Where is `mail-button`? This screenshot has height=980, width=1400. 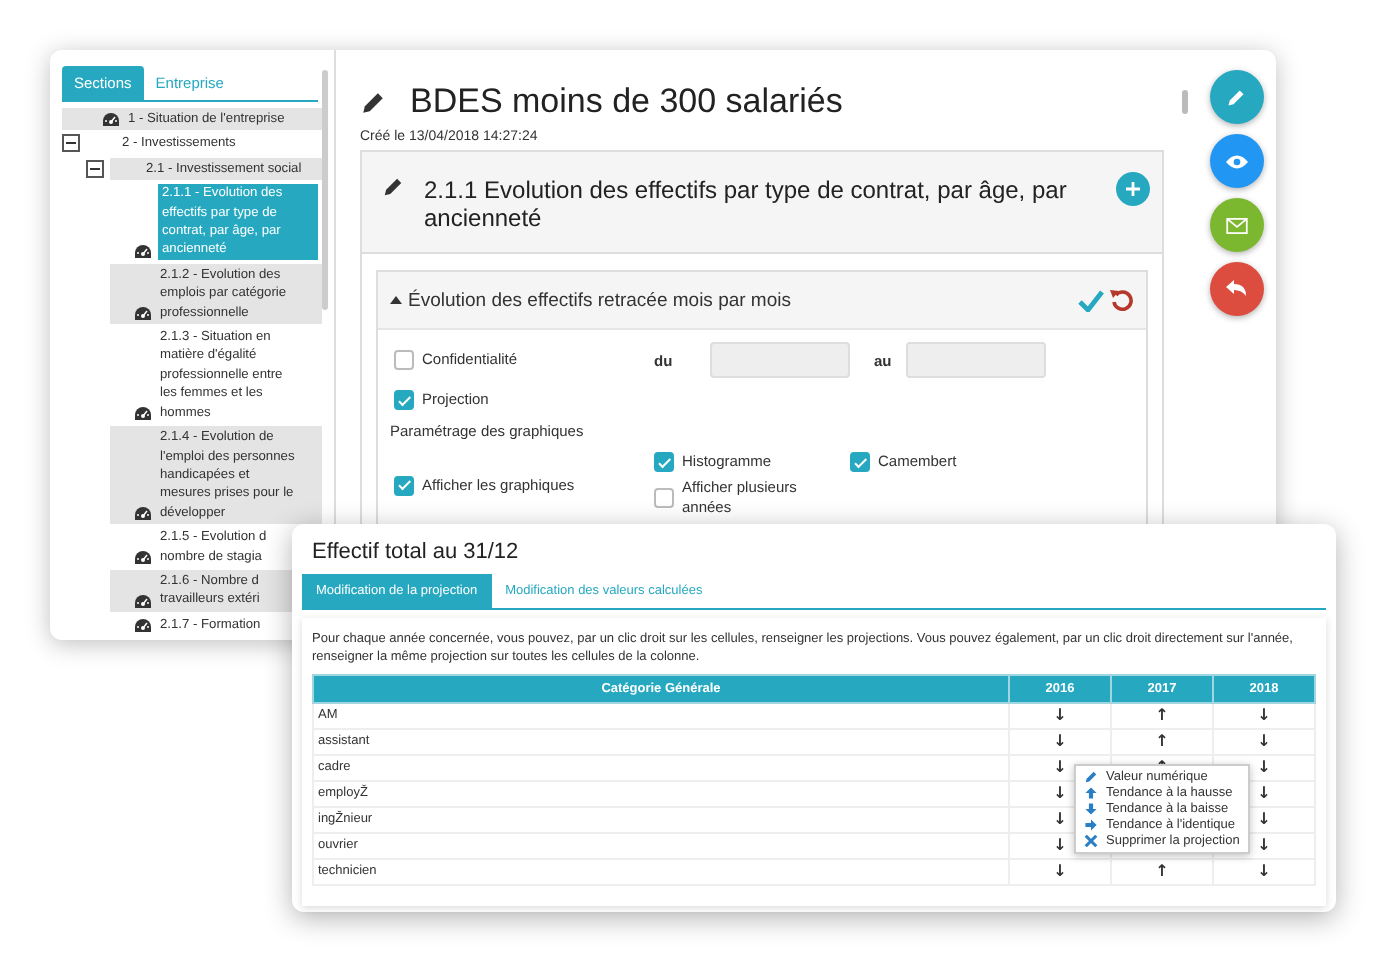
mail-button is located at coordinates (1236, 225).